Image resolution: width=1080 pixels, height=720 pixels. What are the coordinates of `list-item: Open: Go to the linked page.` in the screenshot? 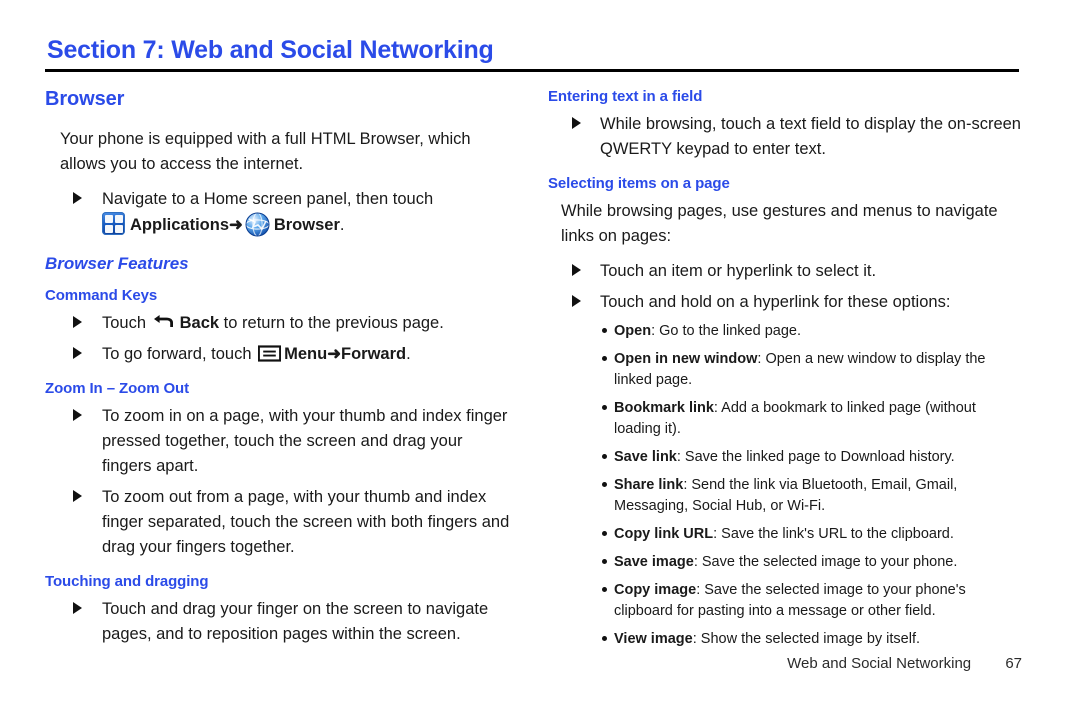 It's located at (785, 331).